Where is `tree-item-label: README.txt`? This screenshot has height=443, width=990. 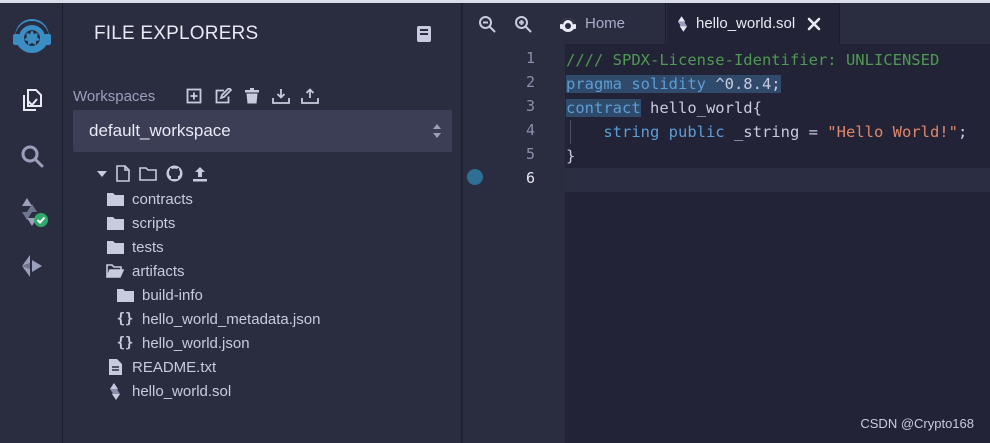 tree-item-label: README.txt is located at coordinates (174, 367).